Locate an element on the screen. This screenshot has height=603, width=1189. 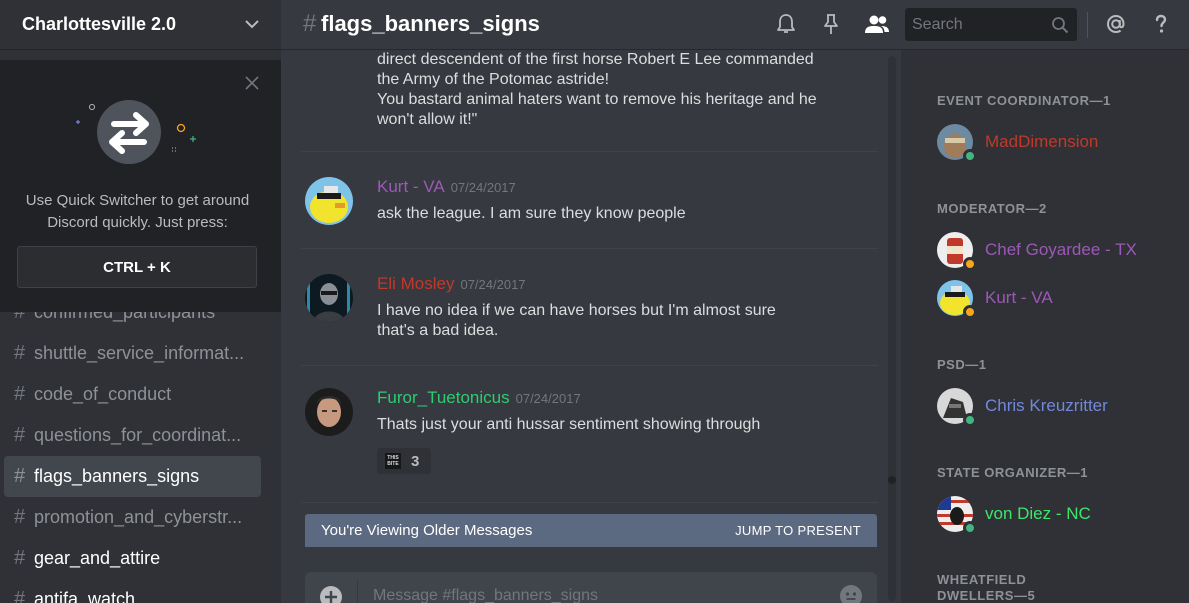
quick-switcher-shortcut-button: CTRL + K is located at coordinates (137, 267).